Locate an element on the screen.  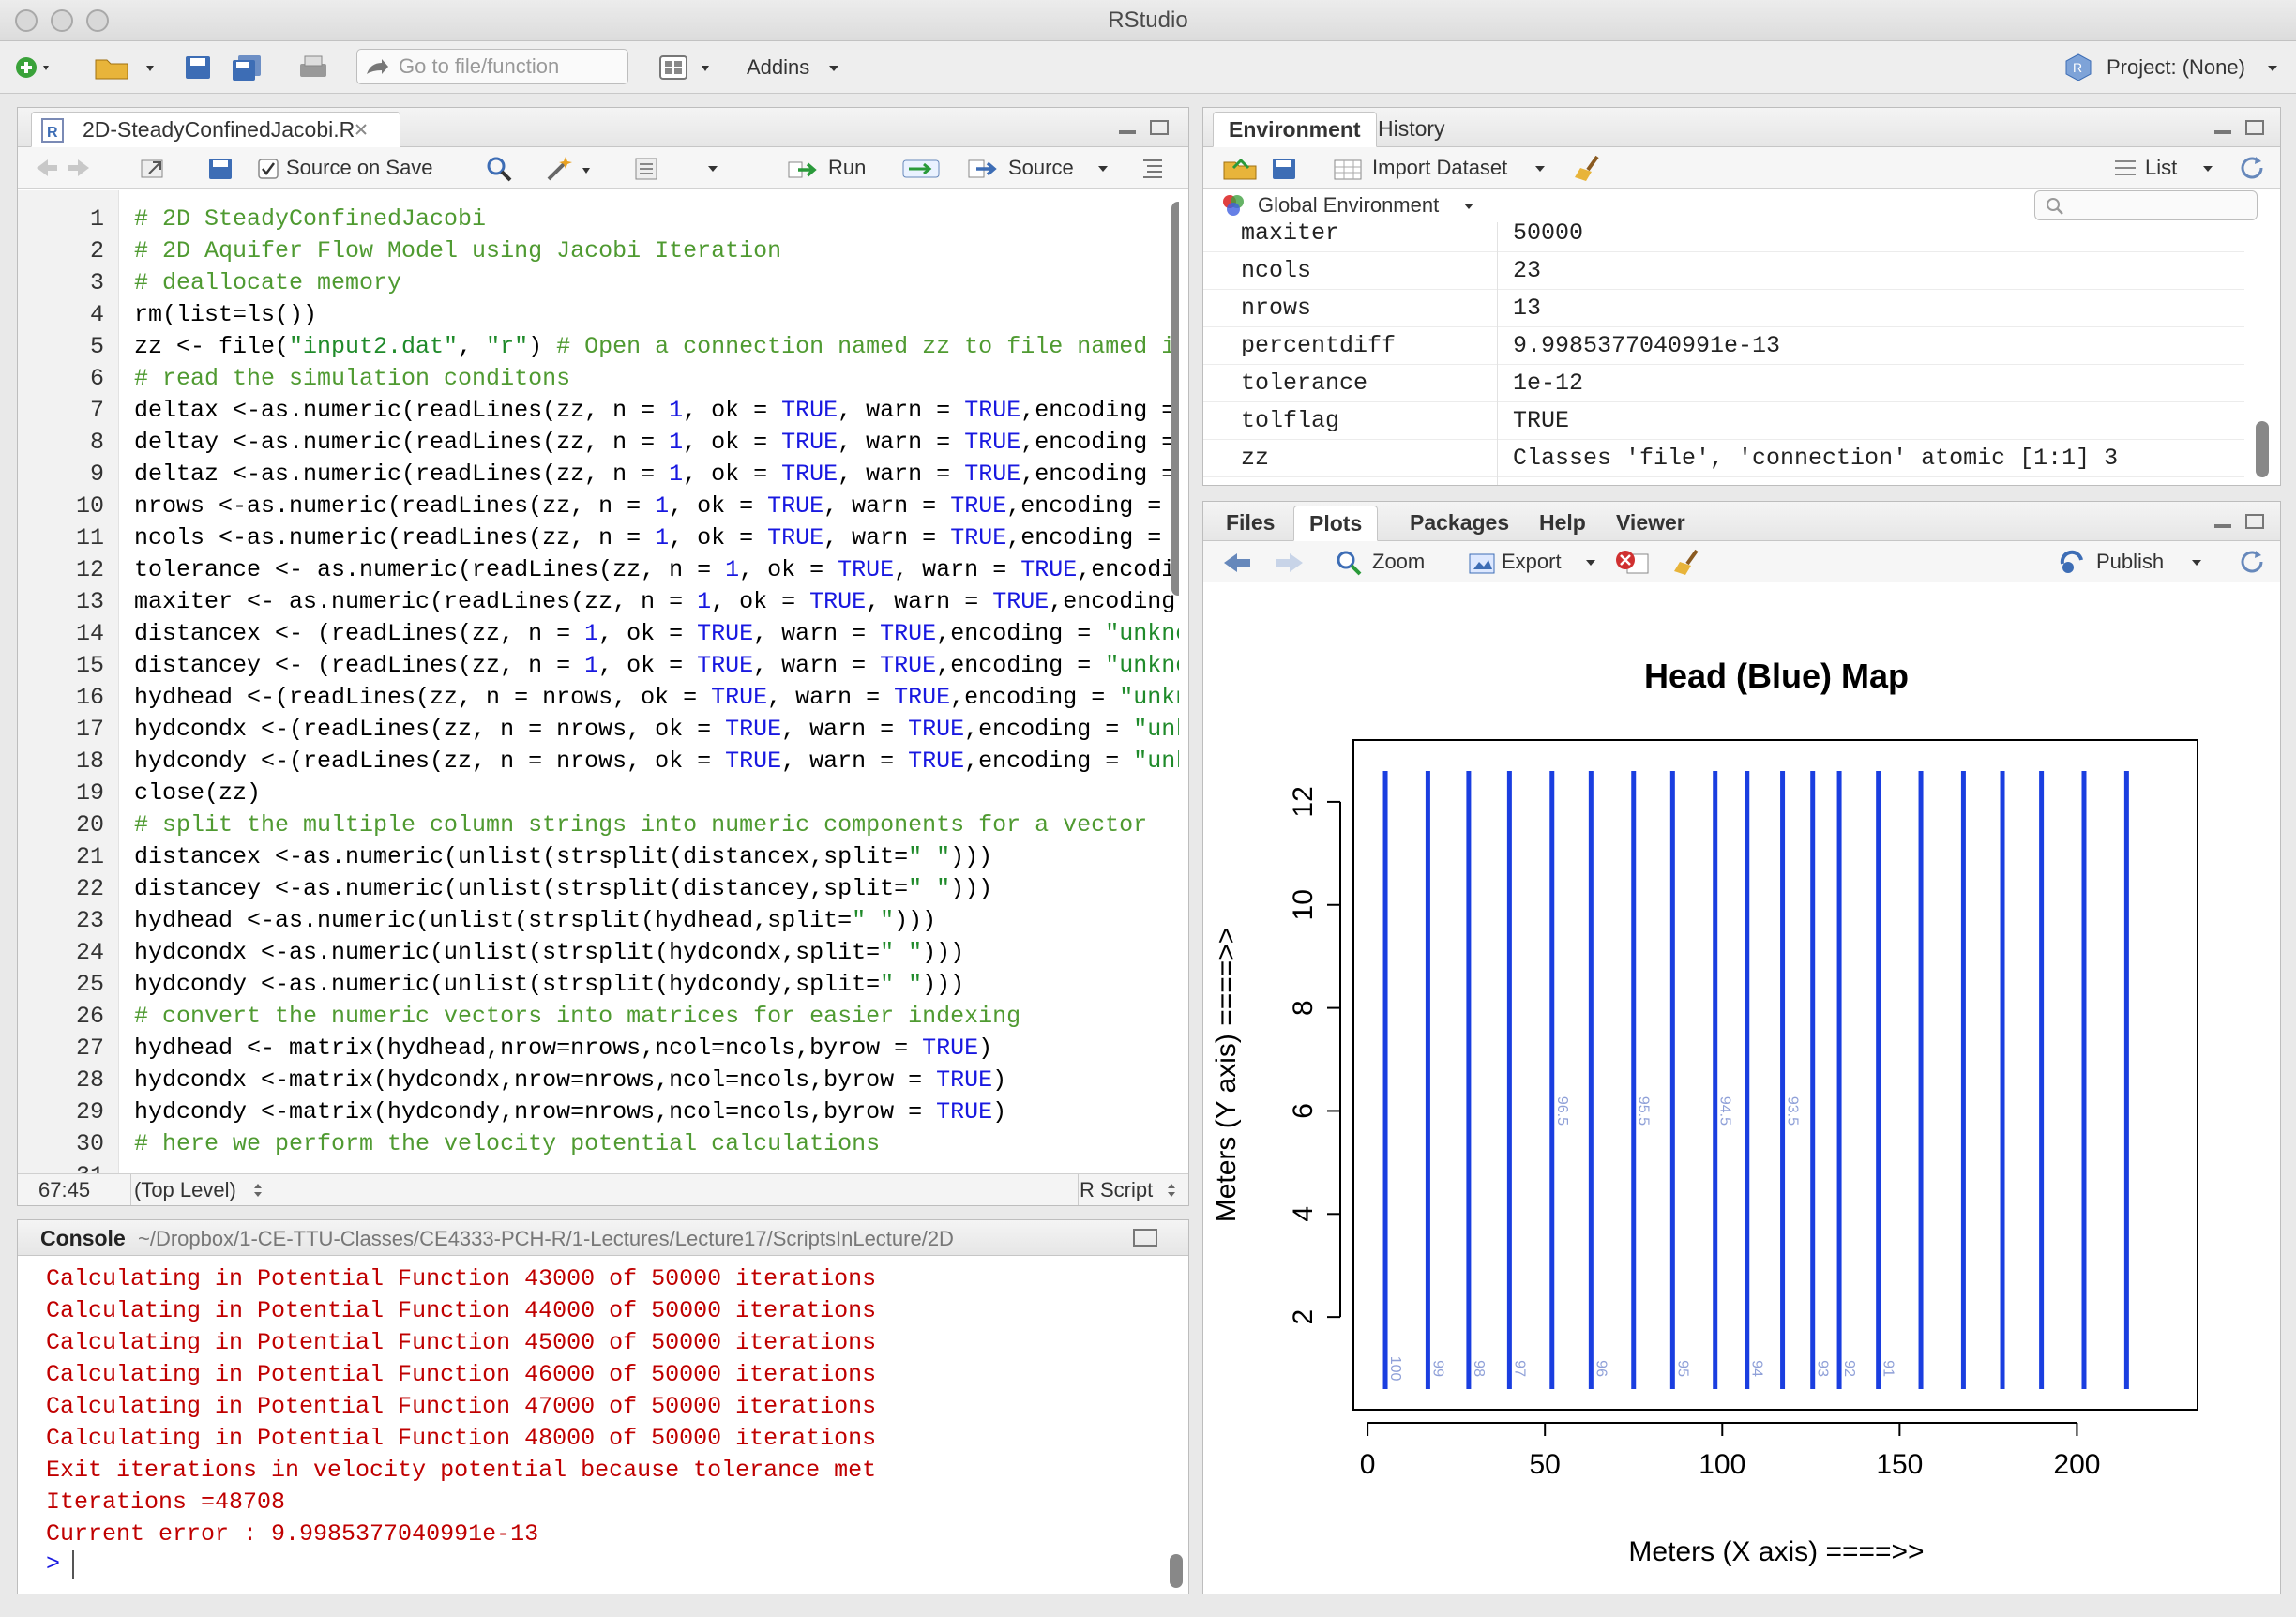
project-chevron-down-icon is located at coordinates (2272, 68).